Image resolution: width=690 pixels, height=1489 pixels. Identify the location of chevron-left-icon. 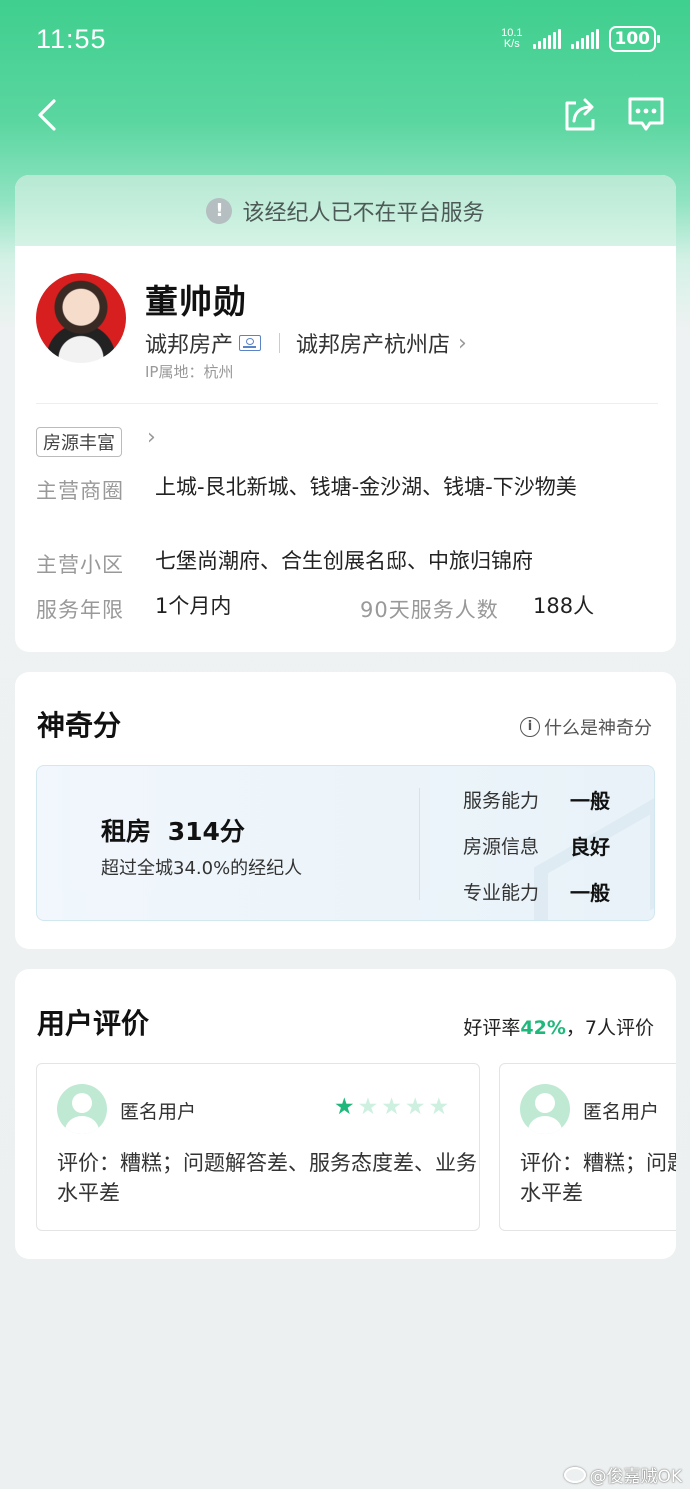
(50, 115).